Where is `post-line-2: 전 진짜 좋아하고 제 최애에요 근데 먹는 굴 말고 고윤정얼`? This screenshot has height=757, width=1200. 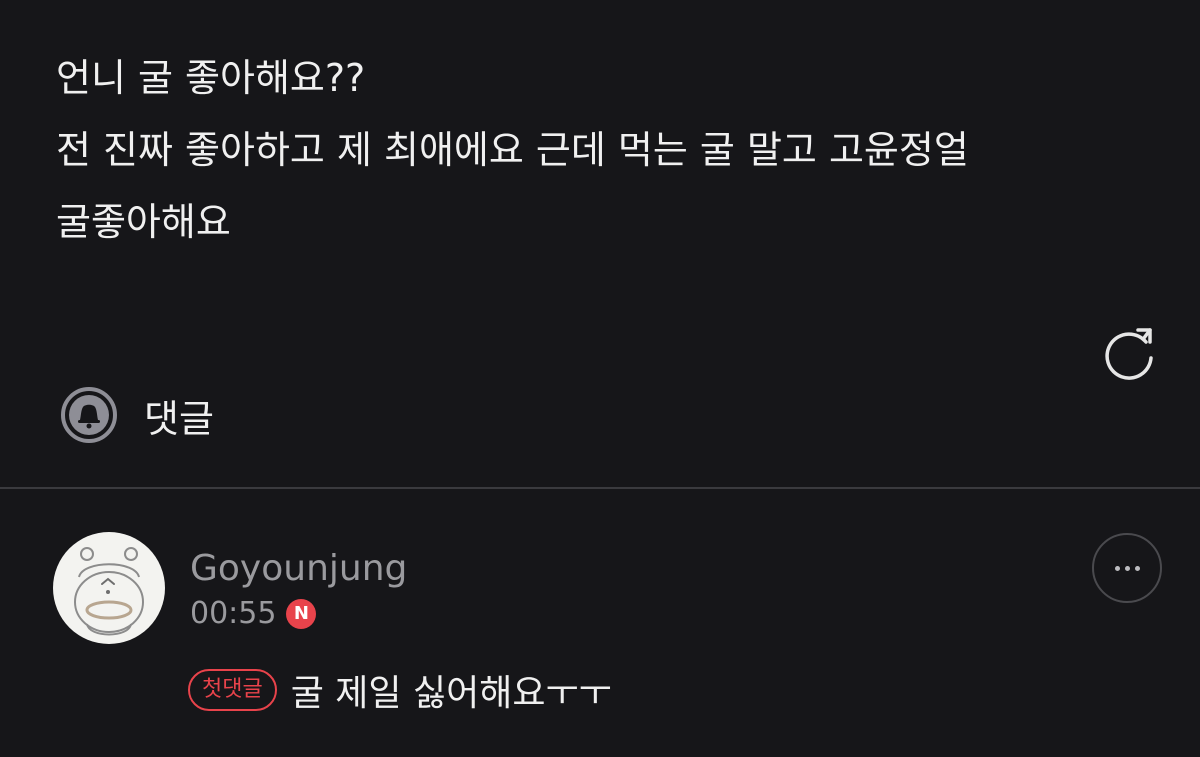
post-line-2: 전 진짜 좋아하고 제 최애에요 근데 먹는 굴 말고 고윤정얼 is located at coordinates (512, 150).